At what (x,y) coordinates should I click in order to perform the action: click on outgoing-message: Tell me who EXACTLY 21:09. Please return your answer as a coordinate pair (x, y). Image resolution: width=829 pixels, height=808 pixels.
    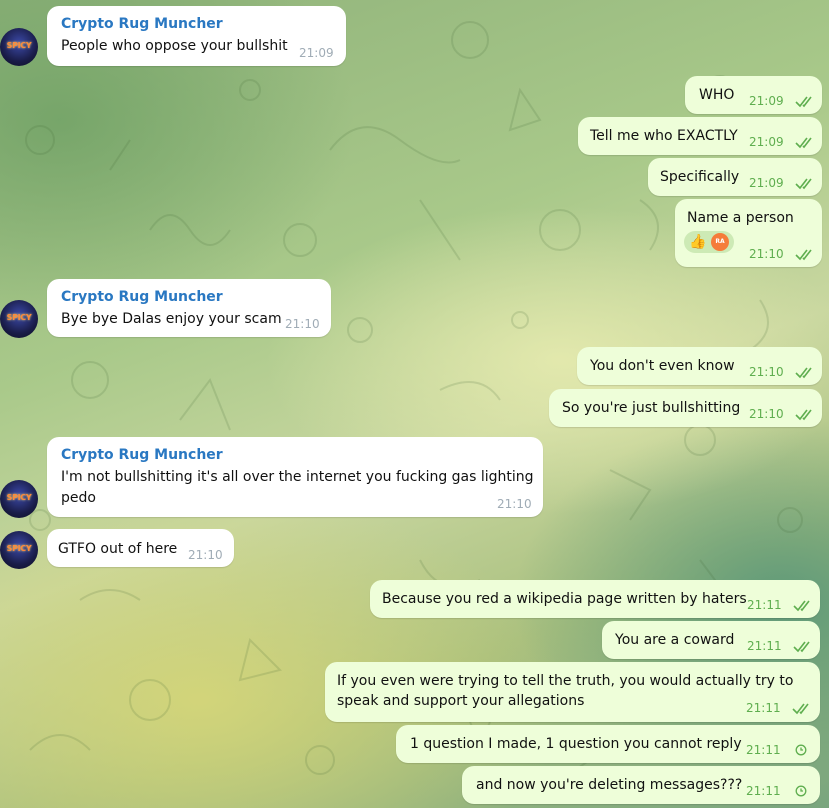
    Looking at the image, I should click on (700, 136).